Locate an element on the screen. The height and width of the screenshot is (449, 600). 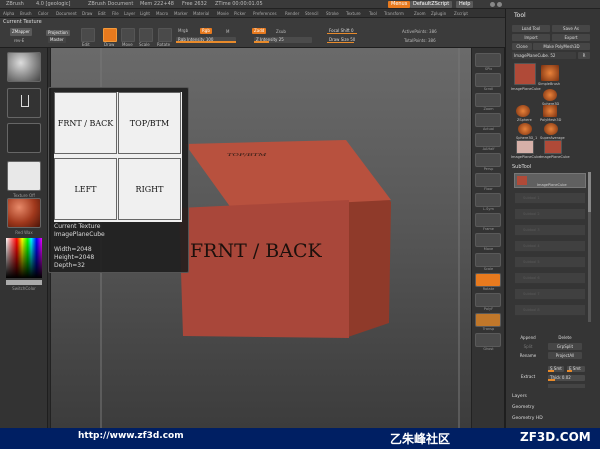
secondary-color-swatch is located at coordinates (24, 282).